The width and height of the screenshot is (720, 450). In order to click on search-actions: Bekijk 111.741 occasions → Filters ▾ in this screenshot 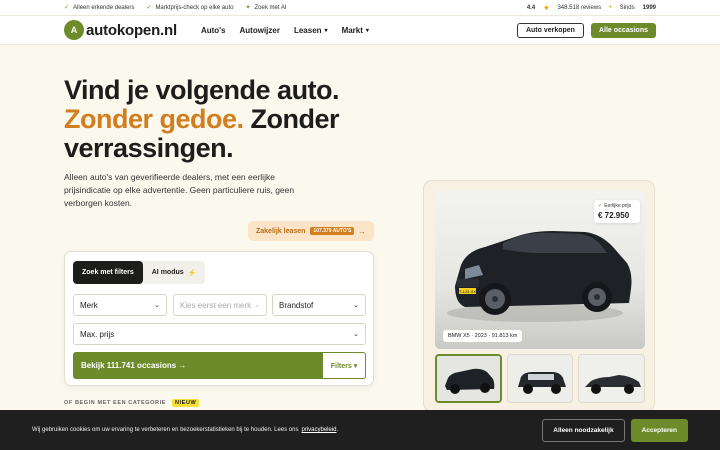, I will do `click(219, 365)`.